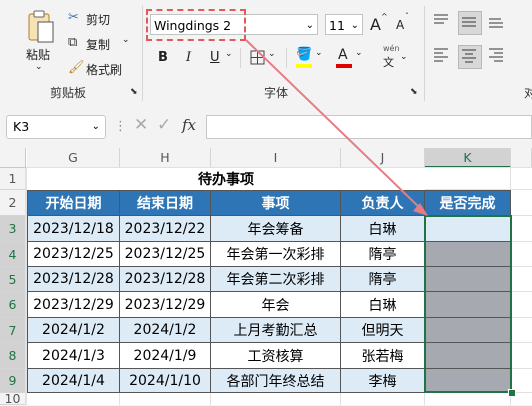 This screenshot has height=406, width=532. Describe the element at coordinates (443, 57) in the screenshot. I see `align-left-button` at that location.